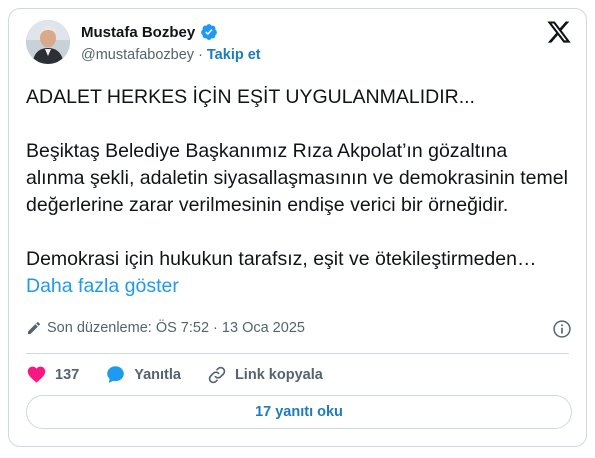  I want to click on edited-timestamp: Son düzenleme: ÖS 7:52 · 13 Oca 2025, so click(176, 328).